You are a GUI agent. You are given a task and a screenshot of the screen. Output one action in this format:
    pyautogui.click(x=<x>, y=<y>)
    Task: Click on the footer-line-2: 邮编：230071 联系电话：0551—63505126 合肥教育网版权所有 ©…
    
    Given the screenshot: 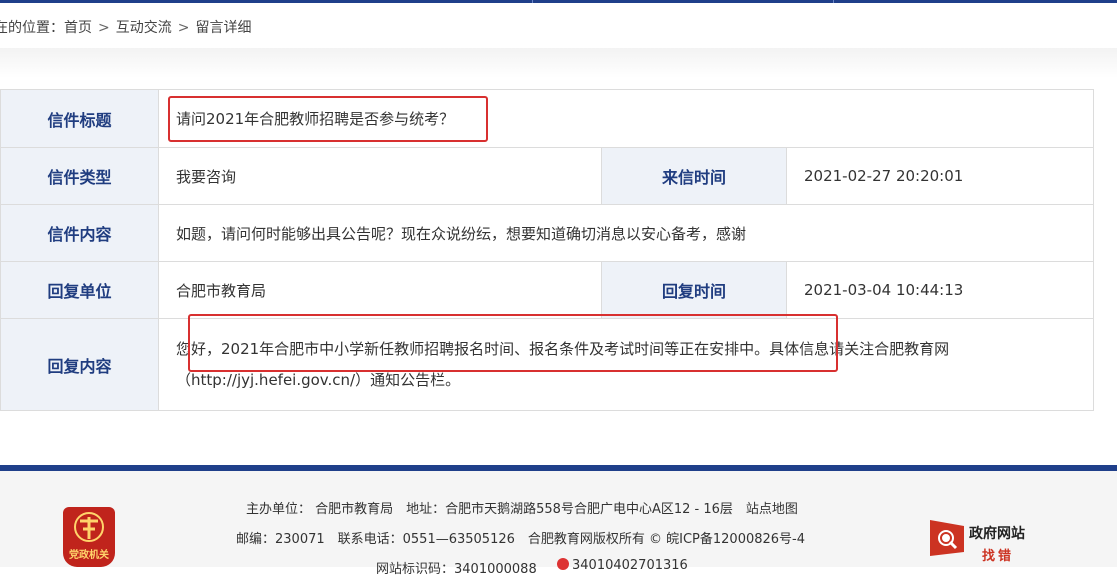 What is the action you would take?
    pyautogui.click(x=521, y=539)
    